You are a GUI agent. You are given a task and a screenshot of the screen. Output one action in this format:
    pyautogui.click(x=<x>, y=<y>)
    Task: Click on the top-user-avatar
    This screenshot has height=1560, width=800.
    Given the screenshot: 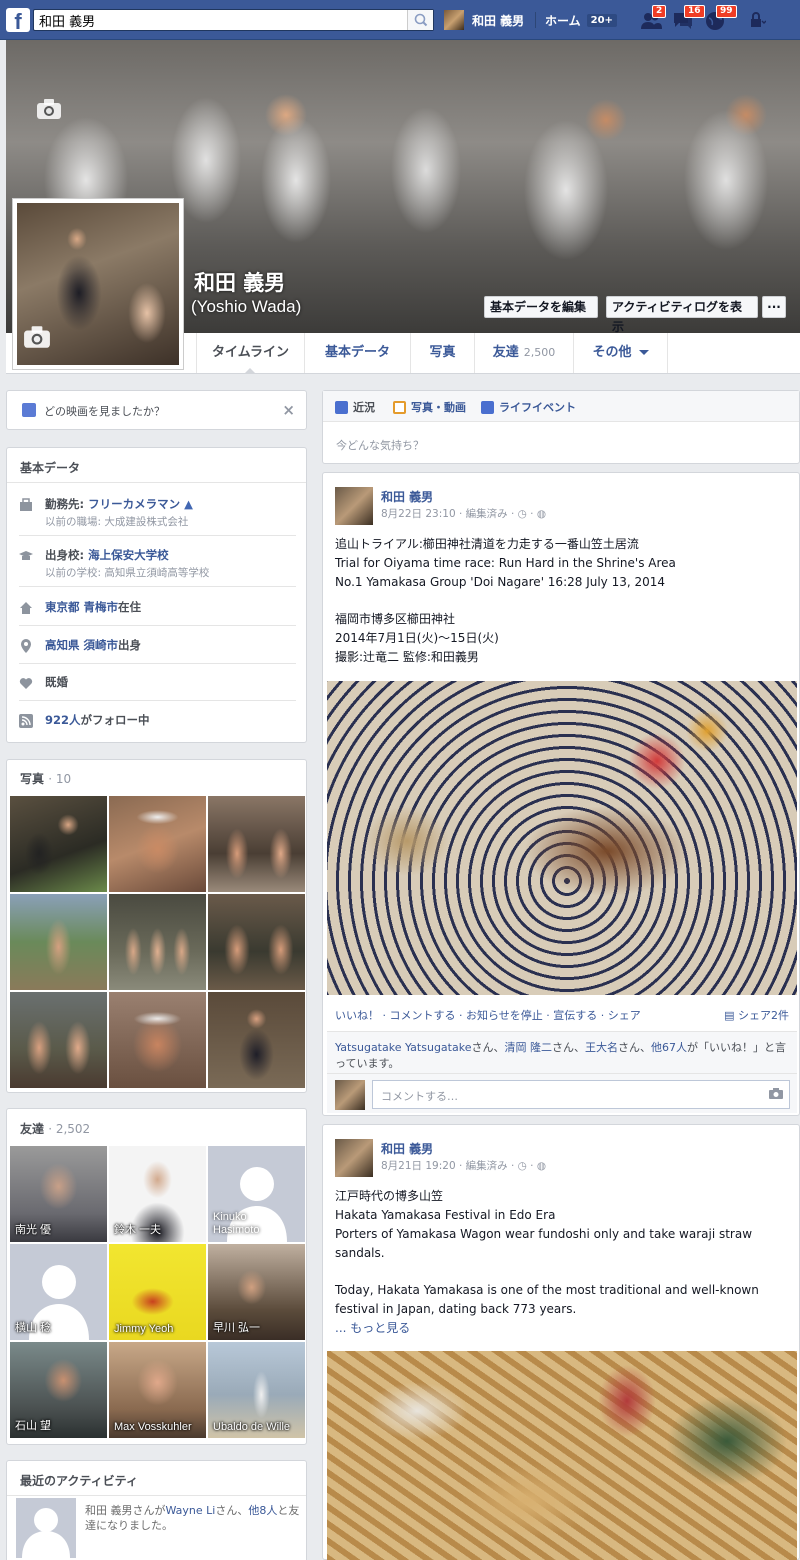 What is the action you would take?
    pyautogui.click(x=454, y=20)
    